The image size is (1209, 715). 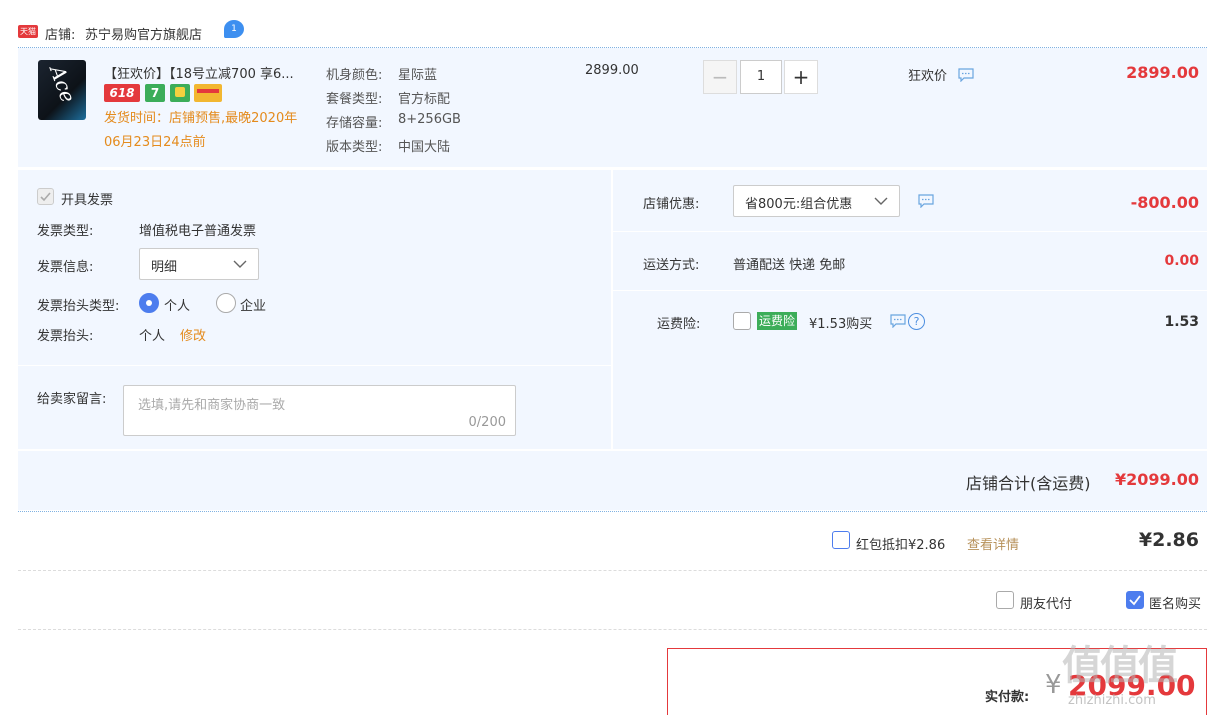 I want to click on insurance-amount: 1.53, so click(x=1181, y=322).